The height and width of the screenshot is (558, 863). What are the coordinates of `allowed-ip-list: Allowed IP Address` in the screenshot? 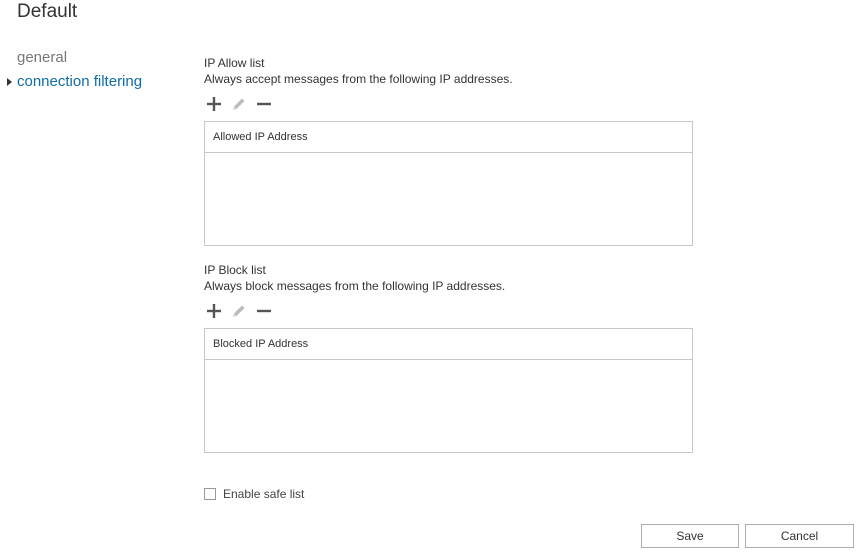 It's located at (448, 183).